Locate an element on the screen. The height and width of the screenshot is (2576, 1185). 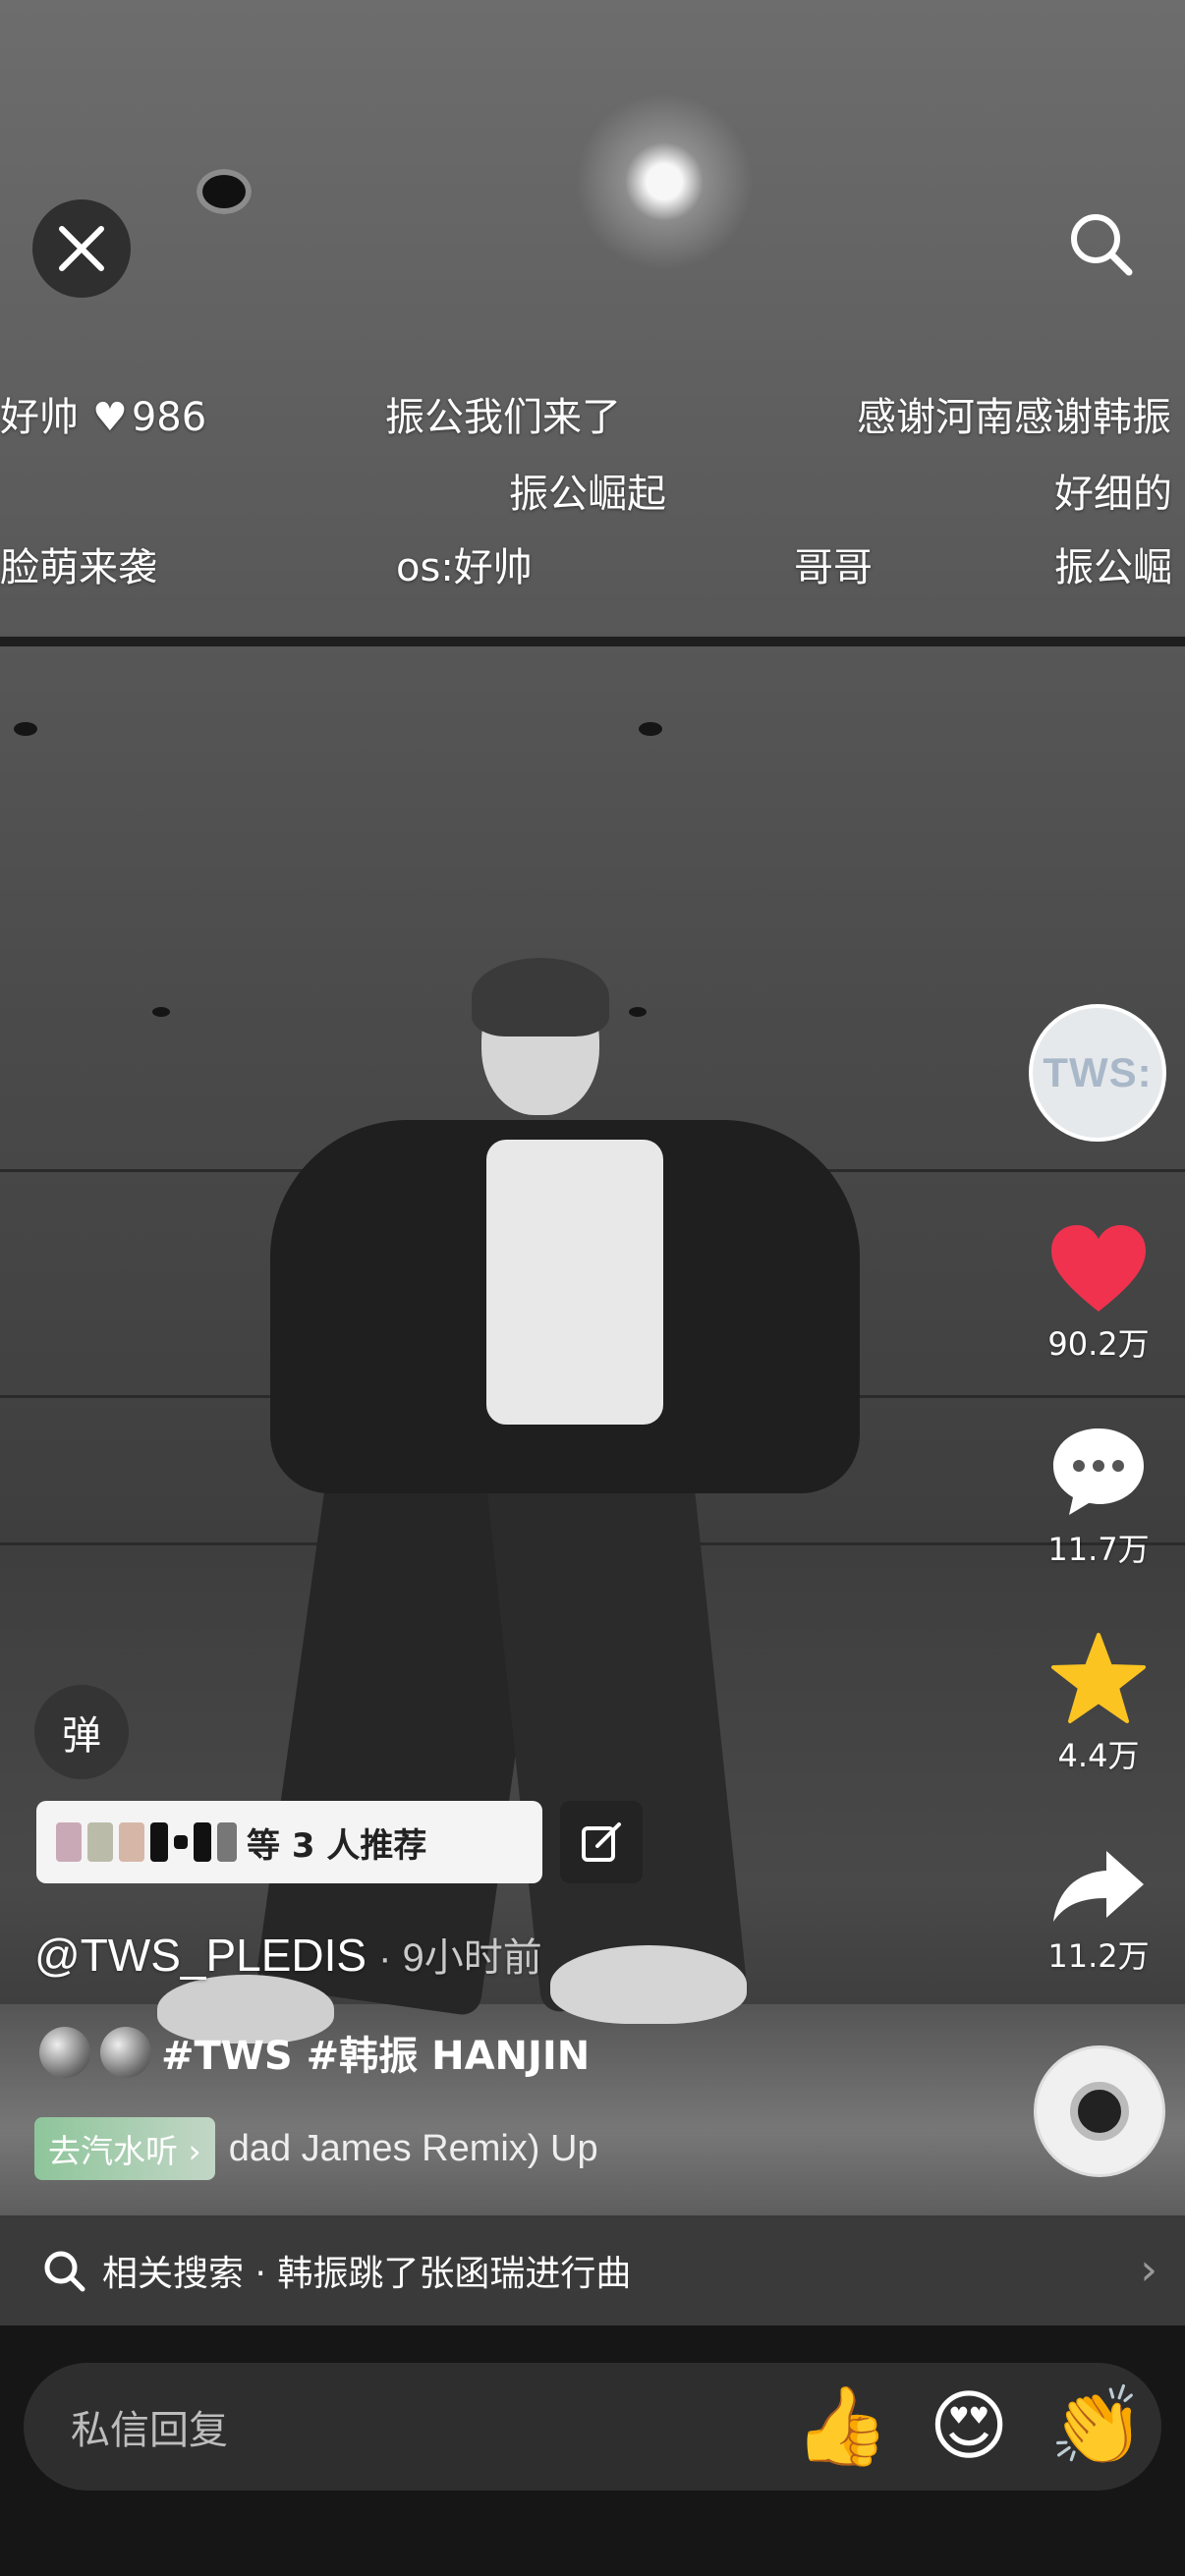
video-caption: #TWS #韩振 HANJIN is located at coordinates (315, 2052).